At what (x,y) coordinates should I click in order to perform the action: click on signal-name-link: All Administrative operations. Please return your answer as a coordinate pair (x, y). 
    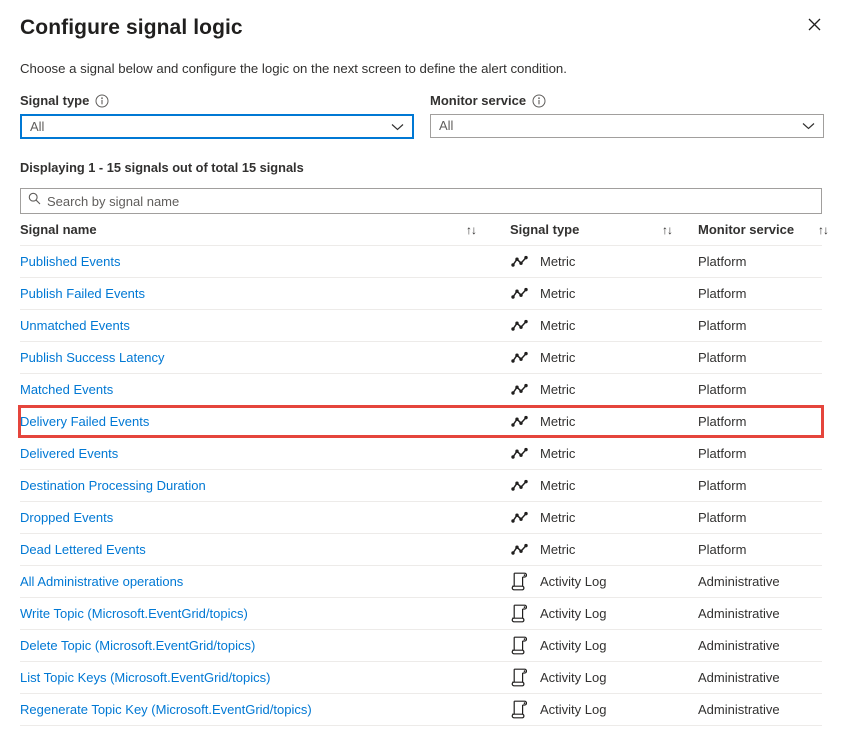
    Looking at the image, I should click on (101, 581).